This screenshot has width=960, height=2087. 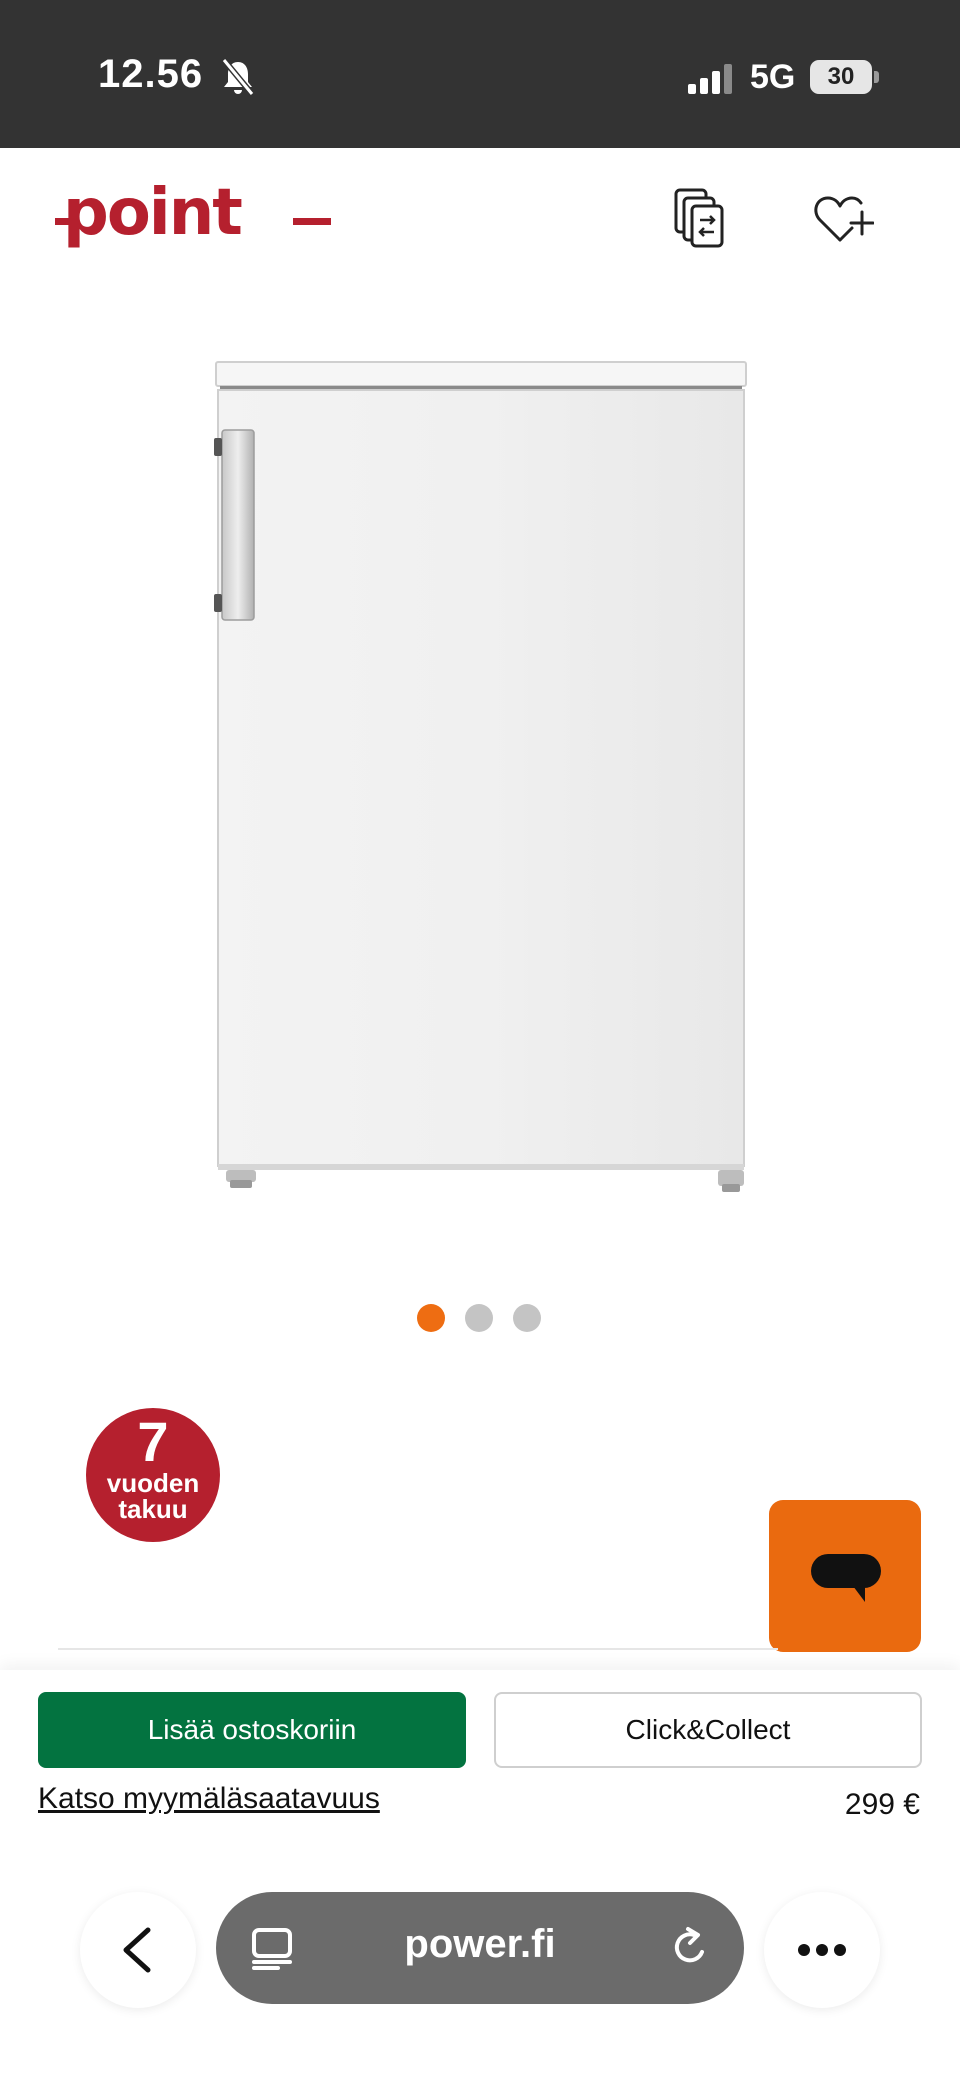 What do you see at coordinates (238, 77) in the screenshot?
I see `bell-slash-icon` at bounding box center [238, 77].